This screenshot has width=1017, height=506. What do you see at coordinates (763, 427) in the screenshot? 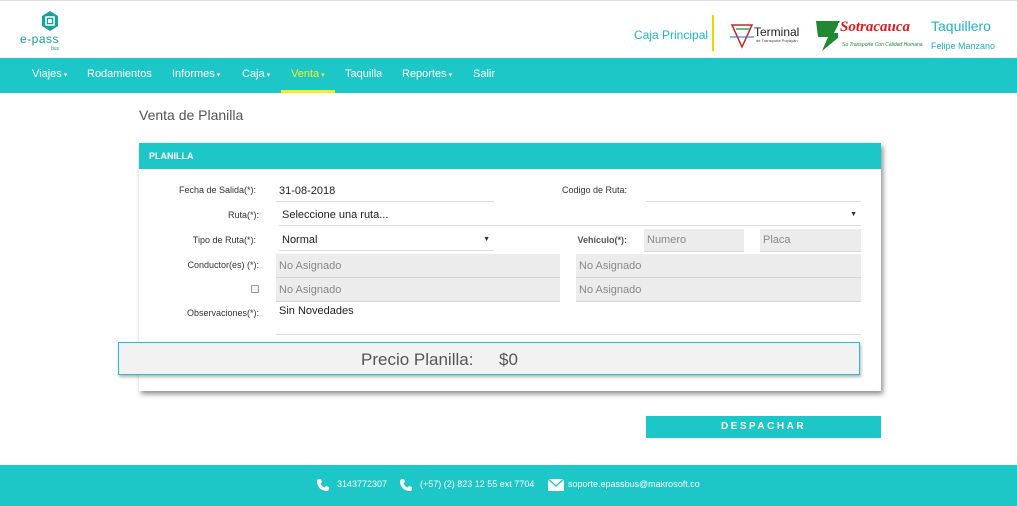
I see `despachar-button: DESPACHAR` at bounding box center [763, 427].